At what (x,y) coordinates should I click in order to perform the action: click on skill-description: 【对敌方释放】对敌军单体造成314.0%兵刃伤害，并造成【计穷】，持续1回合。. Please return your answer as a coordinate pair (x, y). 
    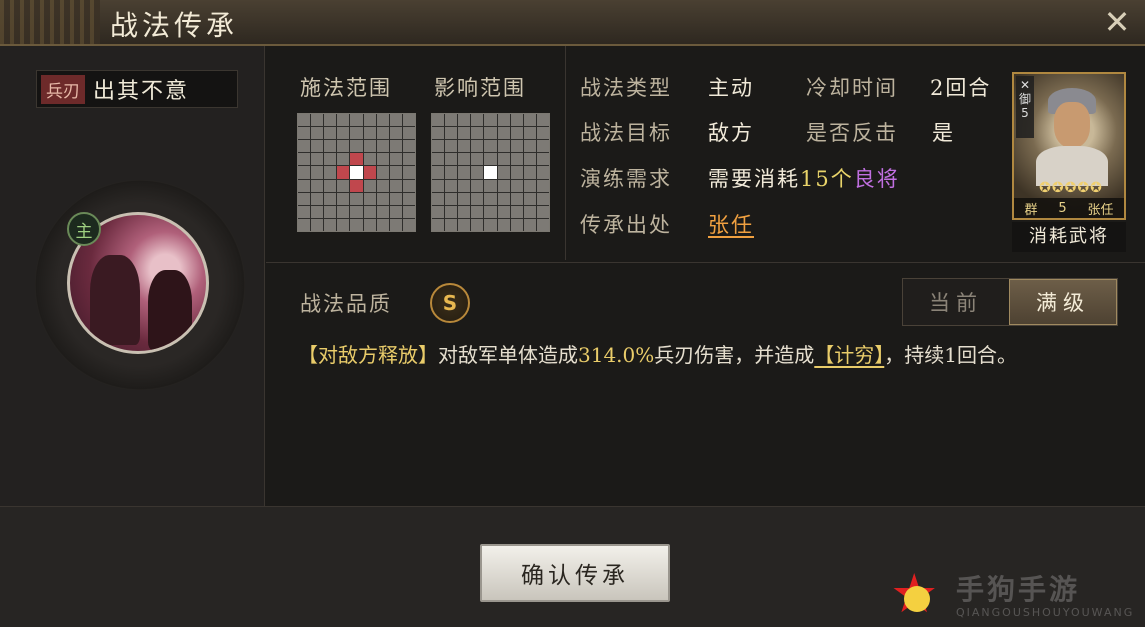
    Looking at the image, I should click on (713, 355).